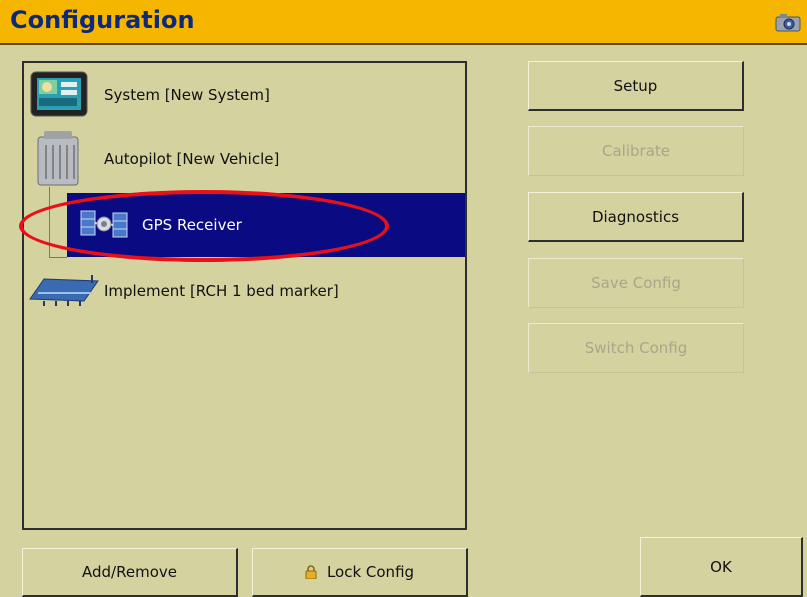 The height and width of the screenshot is (597, 807). Describe the element at coordinates (311, 572) in the screenshot. I see `lock-icon` at that location.